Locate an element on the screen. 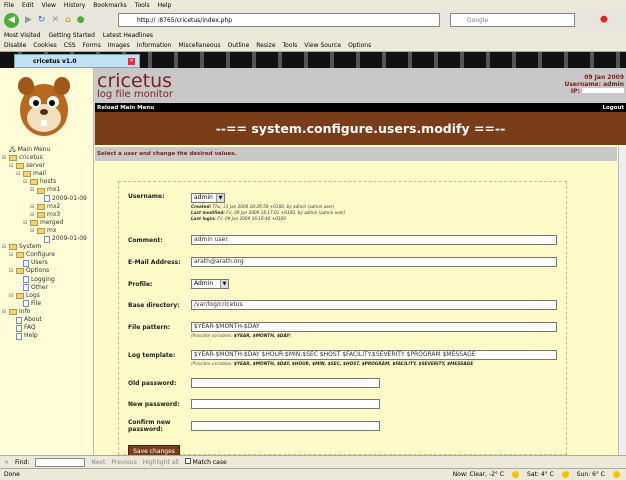  tree-item: ⊟ mail is located at coordinates (44, 174).